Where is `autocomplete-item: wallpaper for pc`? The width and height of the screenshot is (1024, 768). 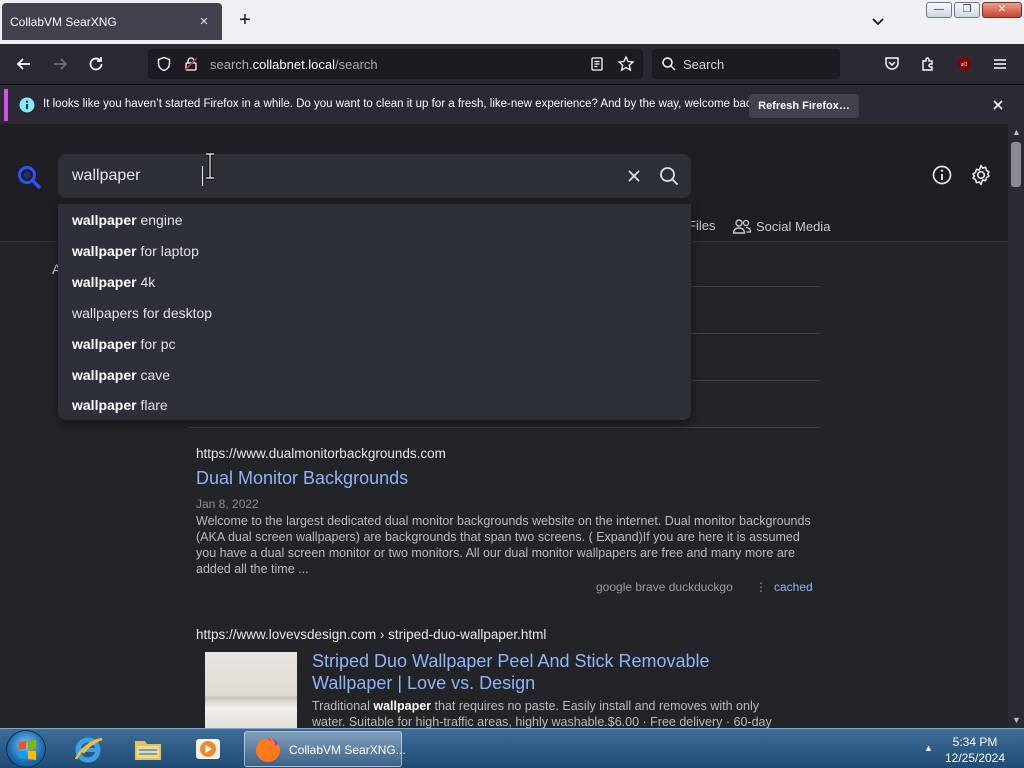 autocomplete-item: wallpaper for pc is located at coordinates (124, 344).